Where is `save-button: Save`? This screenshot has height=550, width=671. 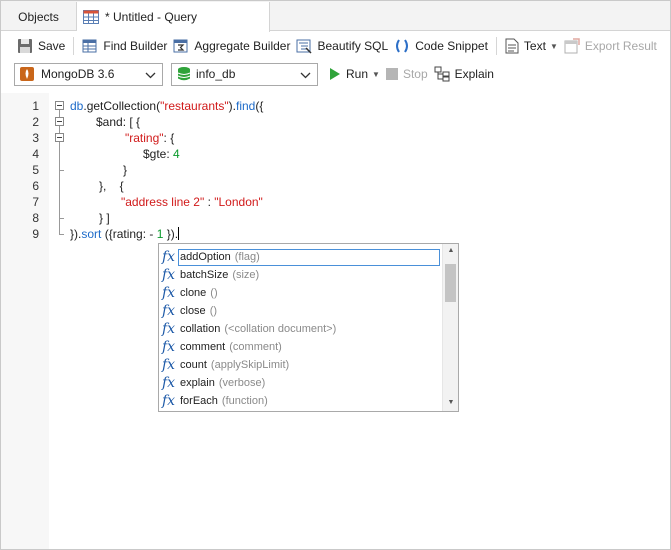 save-button: Save is located at coordinates (41, 46).